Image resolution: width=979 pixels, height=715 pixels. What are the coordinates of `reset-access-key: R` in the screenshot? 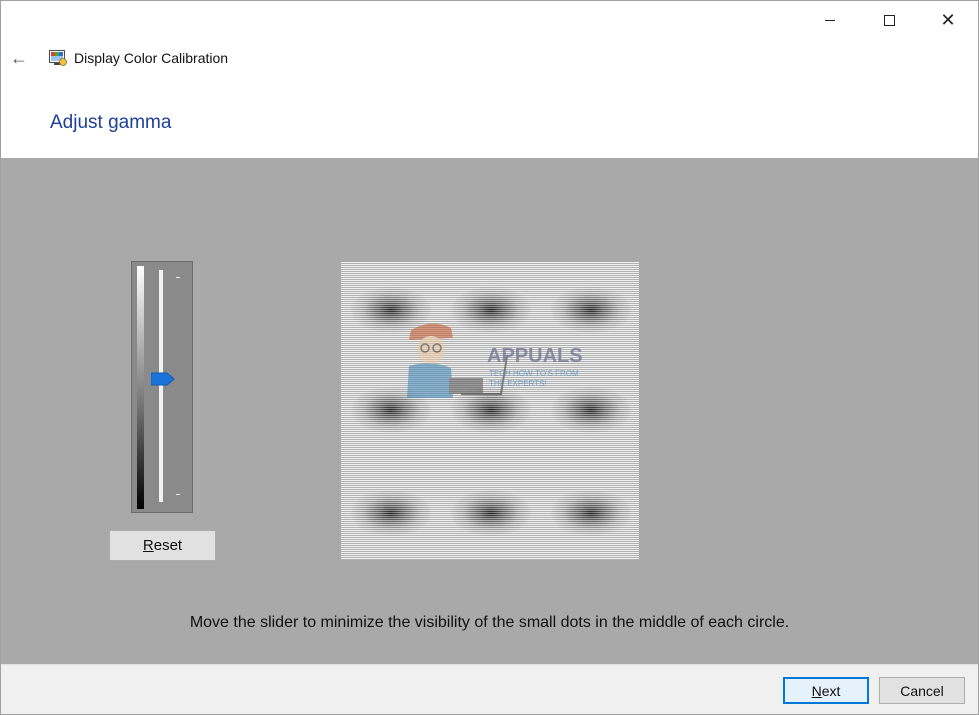 It's located at (148, 545).